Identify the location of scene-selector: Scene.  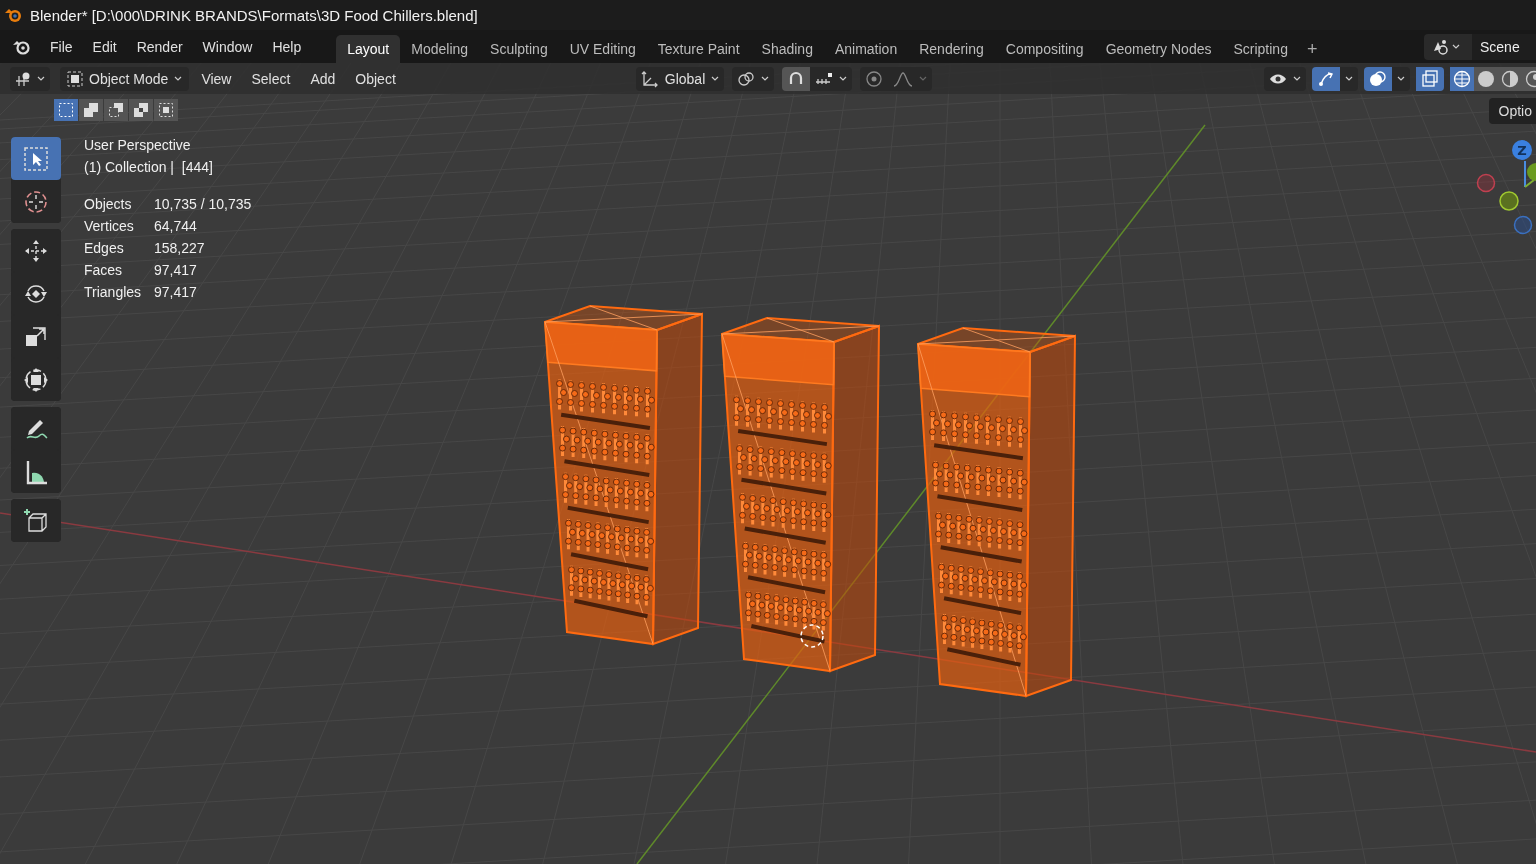
(1480, 46).